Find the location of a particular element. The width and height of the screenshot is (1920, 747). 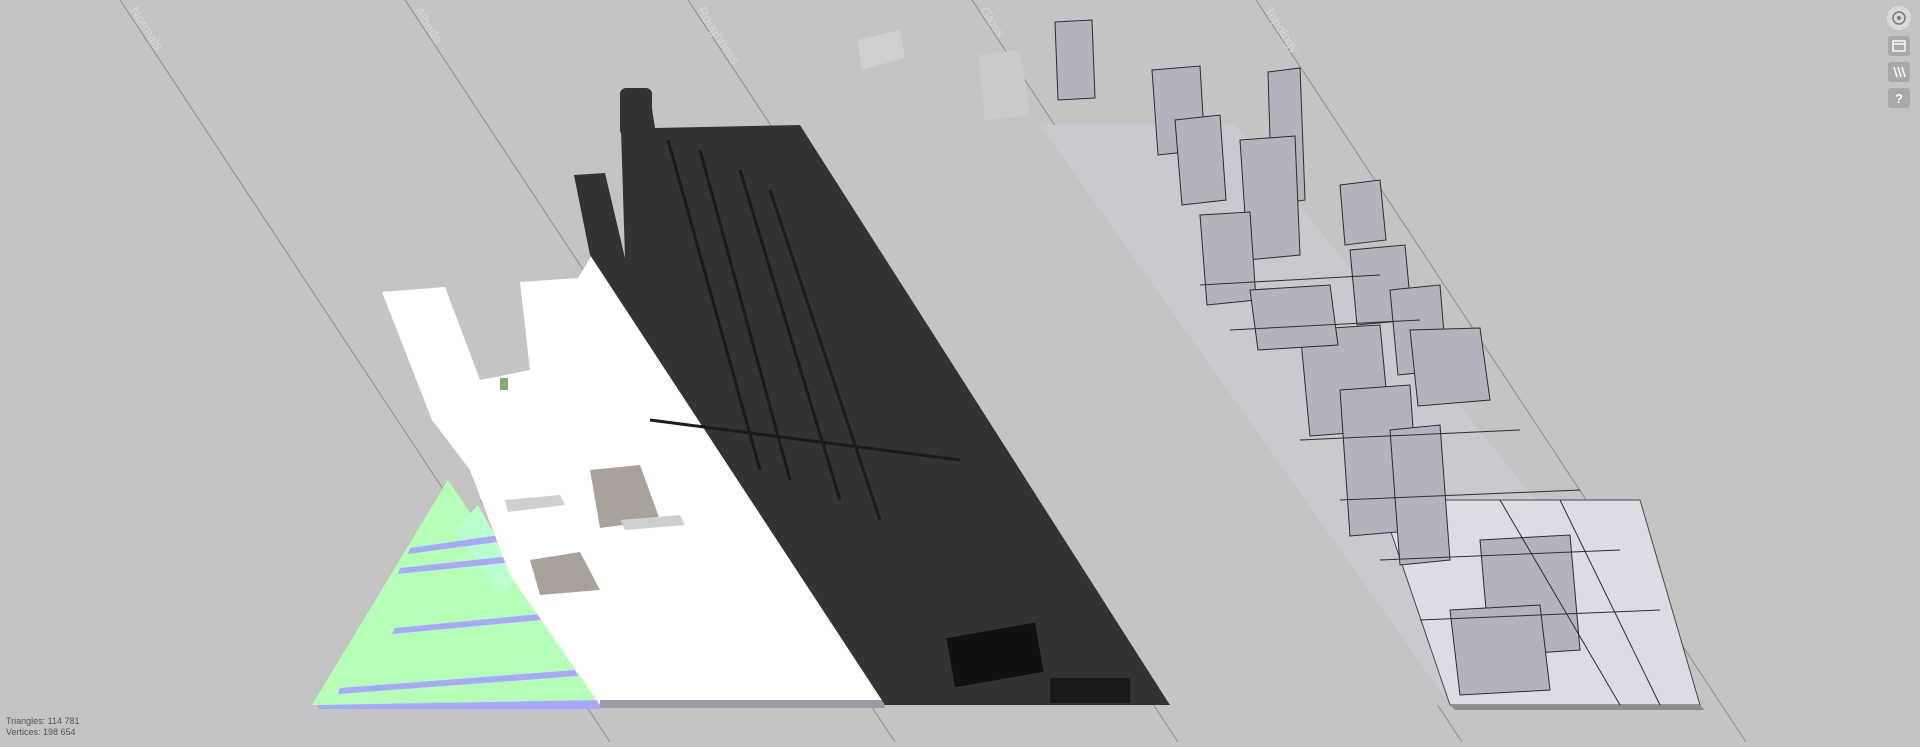

window-button is located at coordinates (1899, 46).